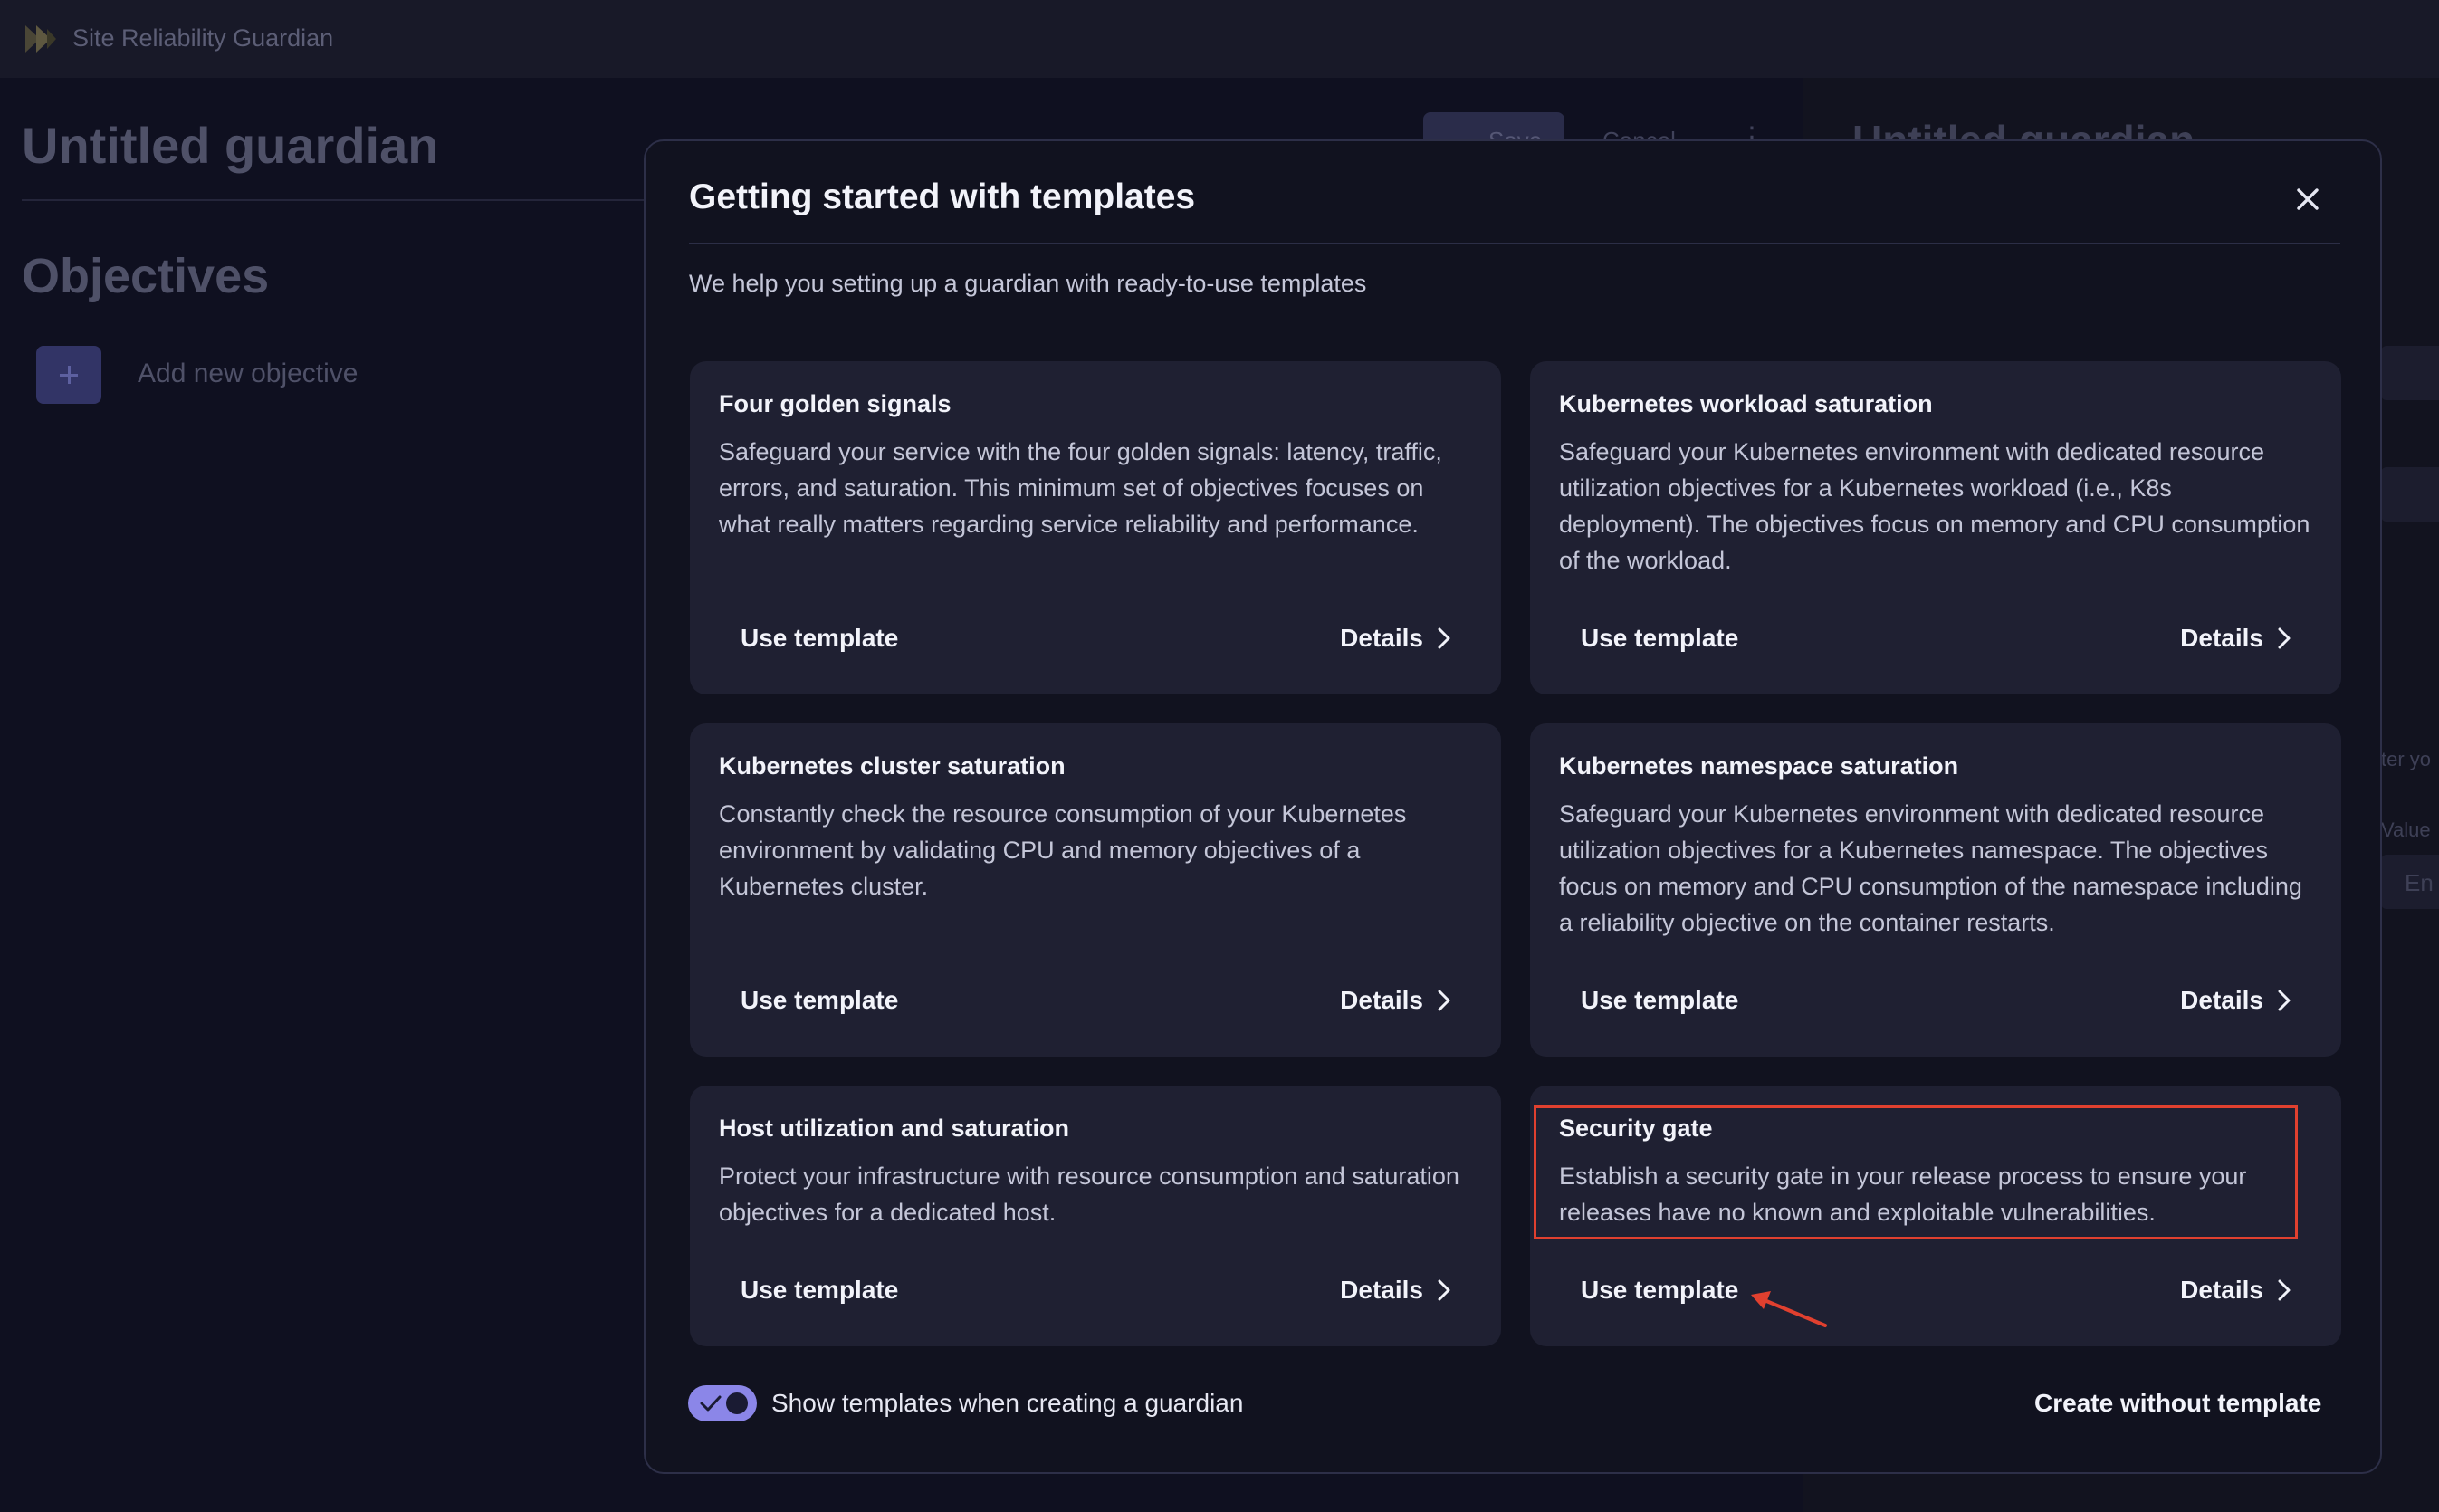 The width and height of the screenshot is (2439, 1512). Describe the element at coordinates (1514, 244) in the screenshot. I see `modal-divider` at that location.